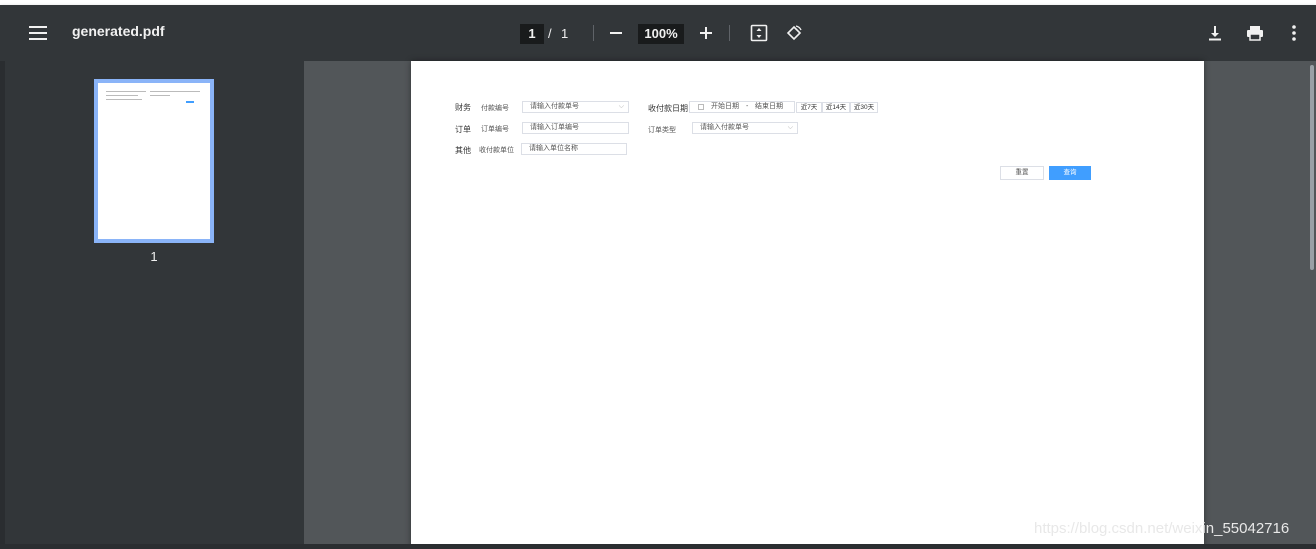 The height and width of the screenshot is (549, 1316). What do you see at coordinates (662, 130) in the screenshot?
I see `order-type-label: 订单类型` at bounding box center [662, 130].